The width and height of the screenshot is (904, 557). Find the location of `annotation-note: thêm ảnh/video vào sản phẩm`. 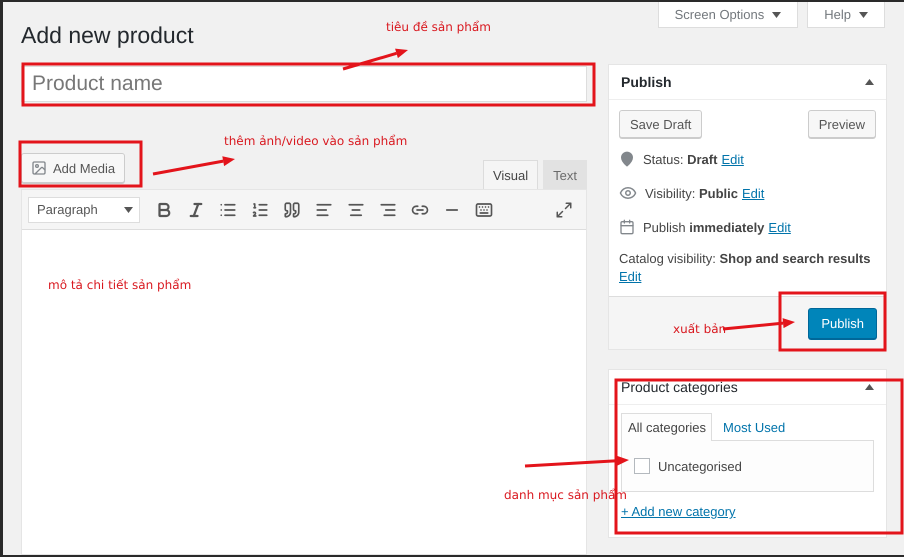

annotation-note: thêm ảnh/video vào sản phẩm is located at coordinates (316, 141).